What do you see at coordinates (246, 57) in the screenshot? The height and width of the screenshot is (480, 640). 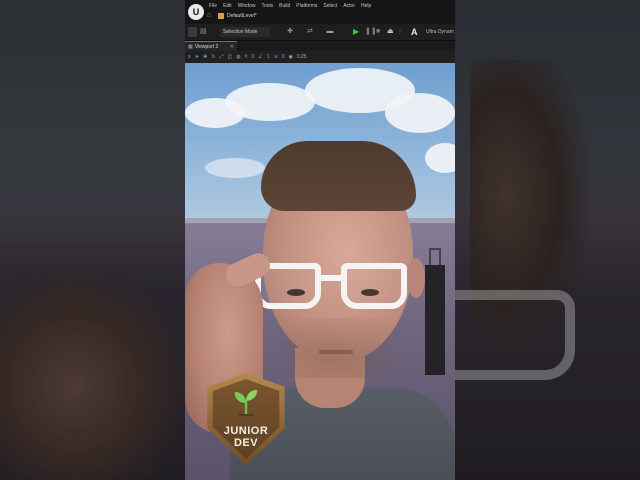 I see `grid-snap-icon: #` at bounding box center [246, 57].